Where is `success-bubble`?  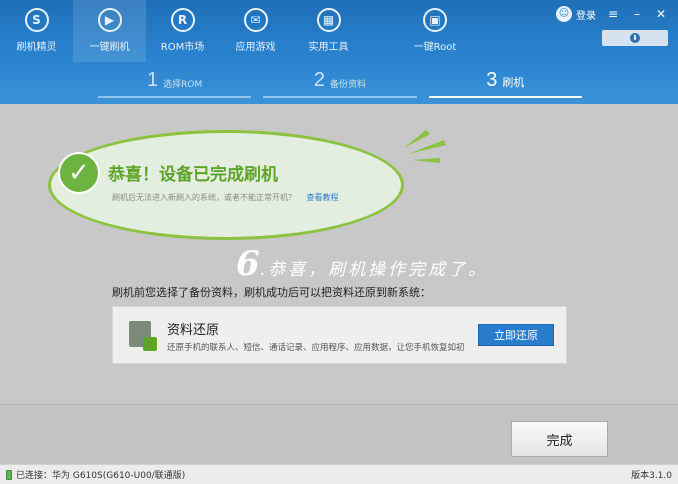 success-bubble is located at coordinates (226, 185).